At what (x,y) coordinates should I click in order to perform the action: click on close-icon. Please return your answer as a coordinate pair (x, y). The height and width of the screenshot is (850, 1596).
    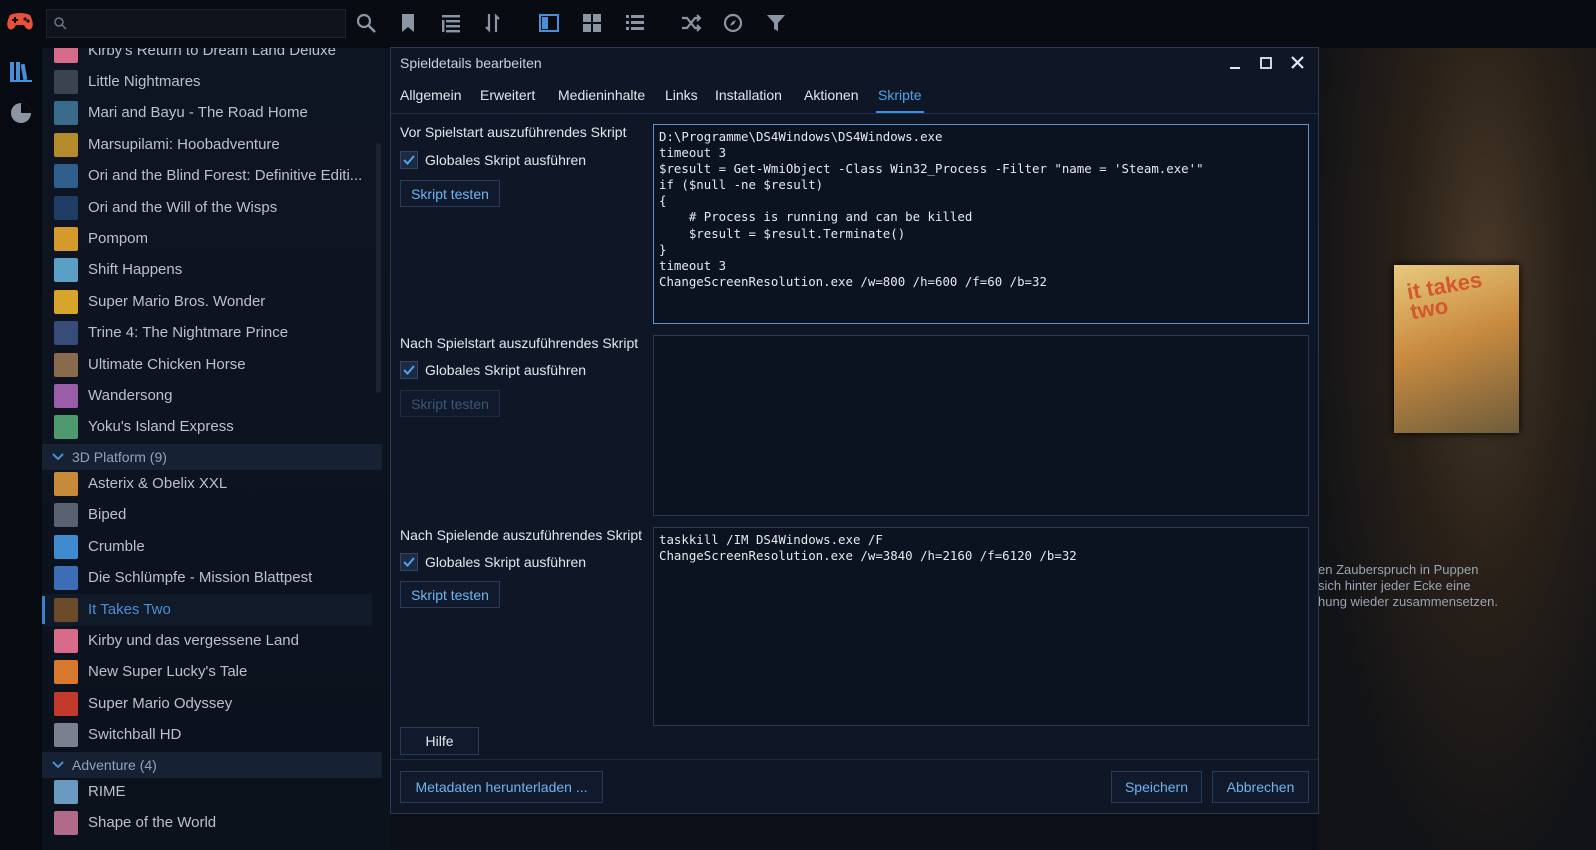
    Looking at the image, I should click on (1298, 64).